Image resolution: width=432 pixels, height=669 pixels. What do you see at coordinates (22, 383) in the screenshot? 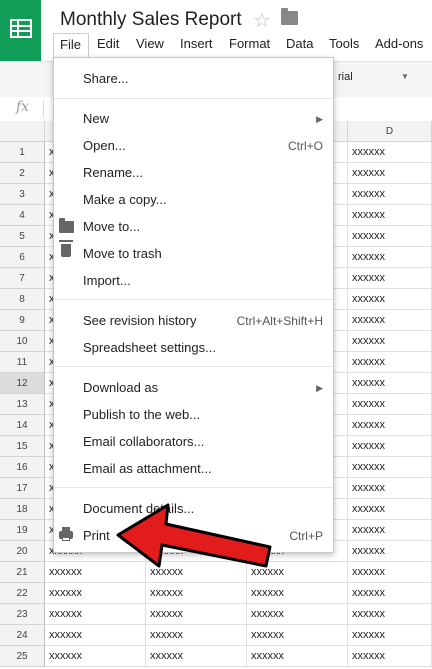
I see `row-header: 12` at bounding box center [22, 383].